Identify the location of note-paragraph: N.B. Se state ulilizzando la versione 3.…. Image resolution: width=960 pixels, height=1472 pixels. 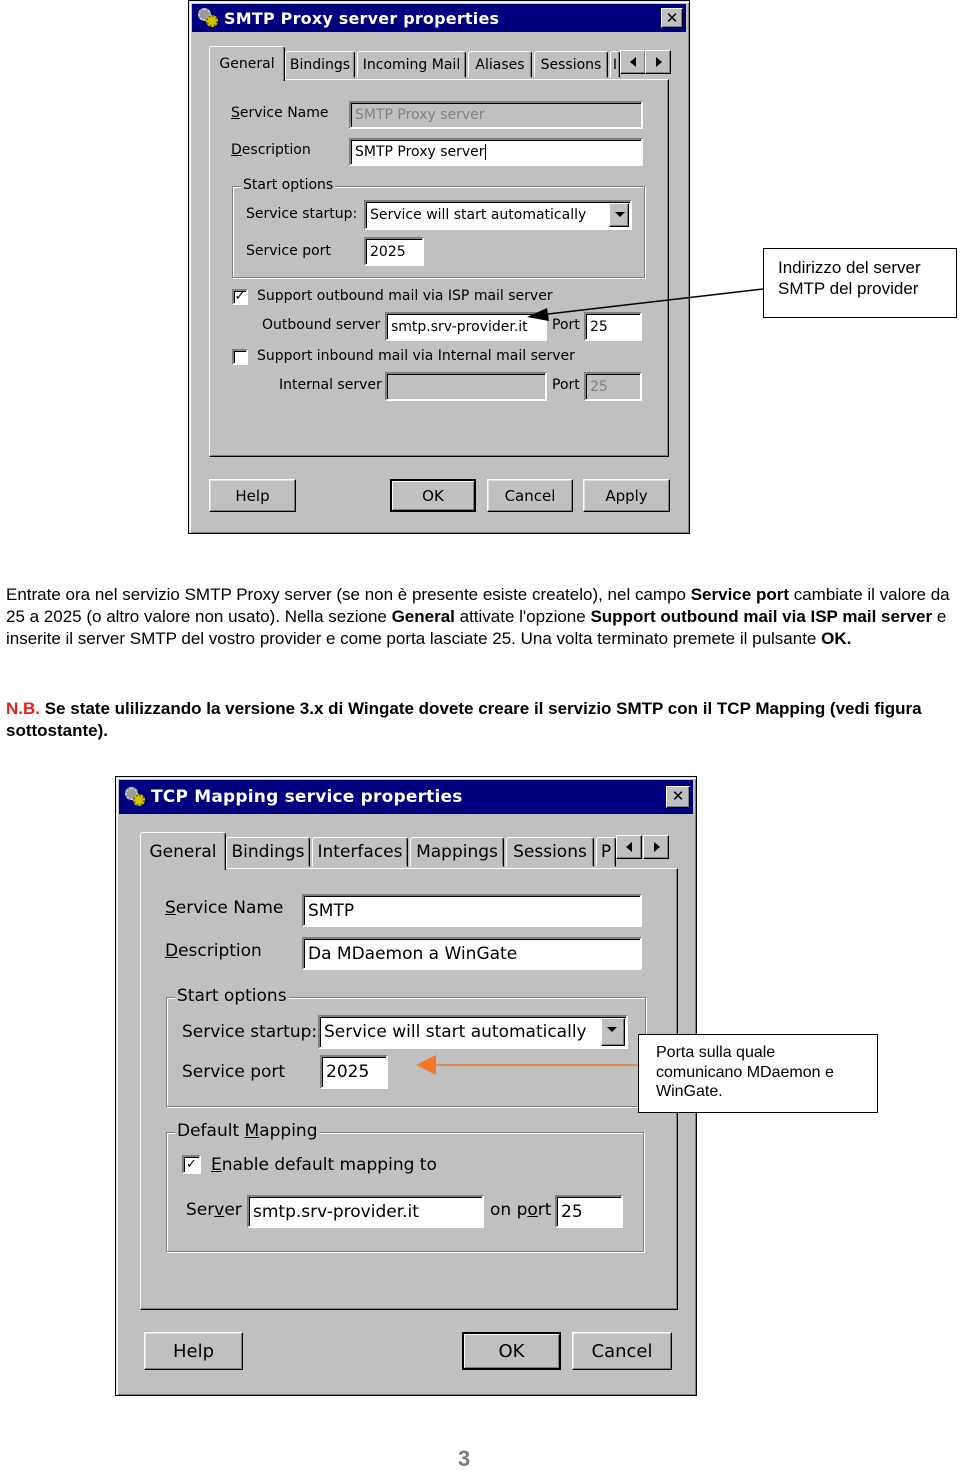
(481, 720).